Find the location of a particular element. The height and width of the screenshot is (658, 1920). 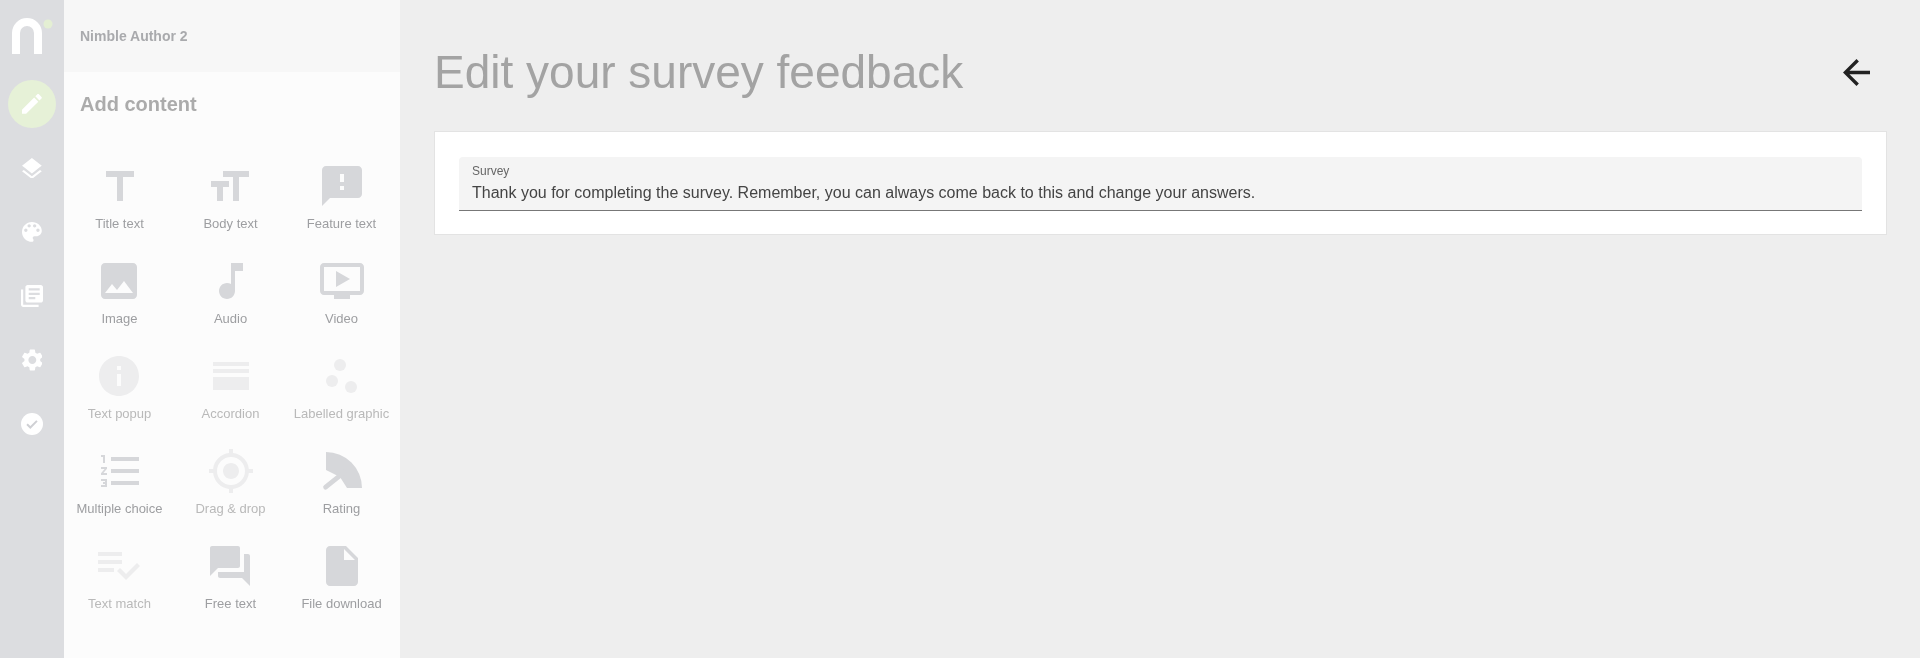

settings-icon is located at coordinates (32, 360).